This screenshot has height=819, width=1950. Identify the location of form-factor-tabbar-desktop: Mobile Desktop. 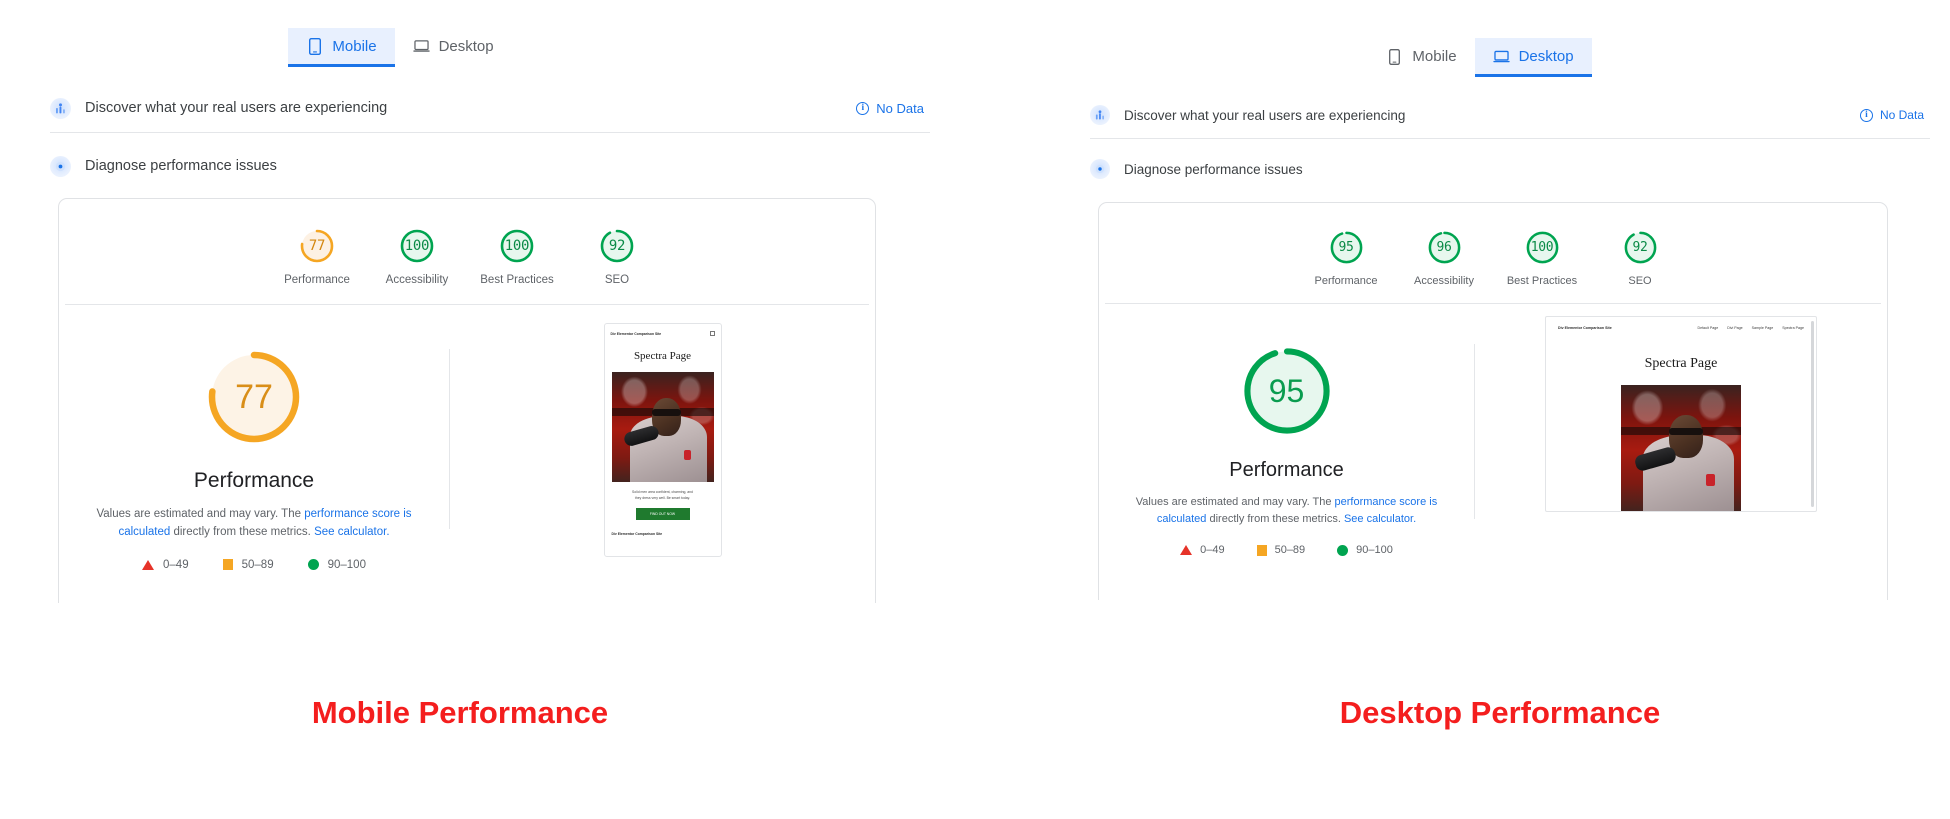
(1486, 57).